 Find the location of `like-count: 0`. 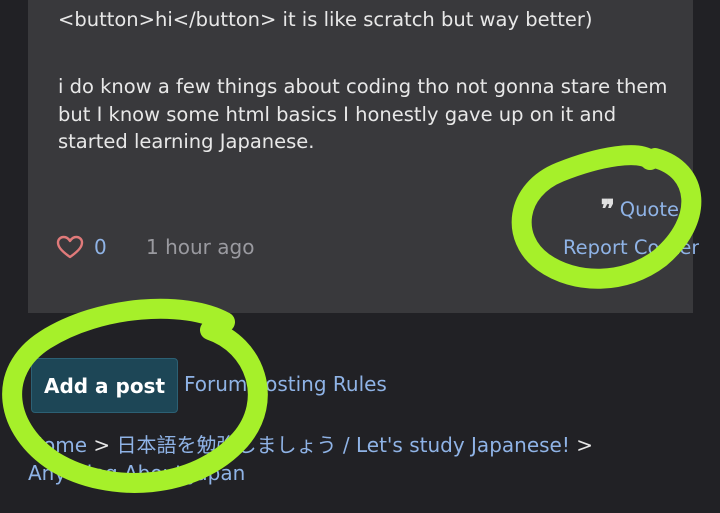

like-count: 0 is located at coordinates (100, 247).